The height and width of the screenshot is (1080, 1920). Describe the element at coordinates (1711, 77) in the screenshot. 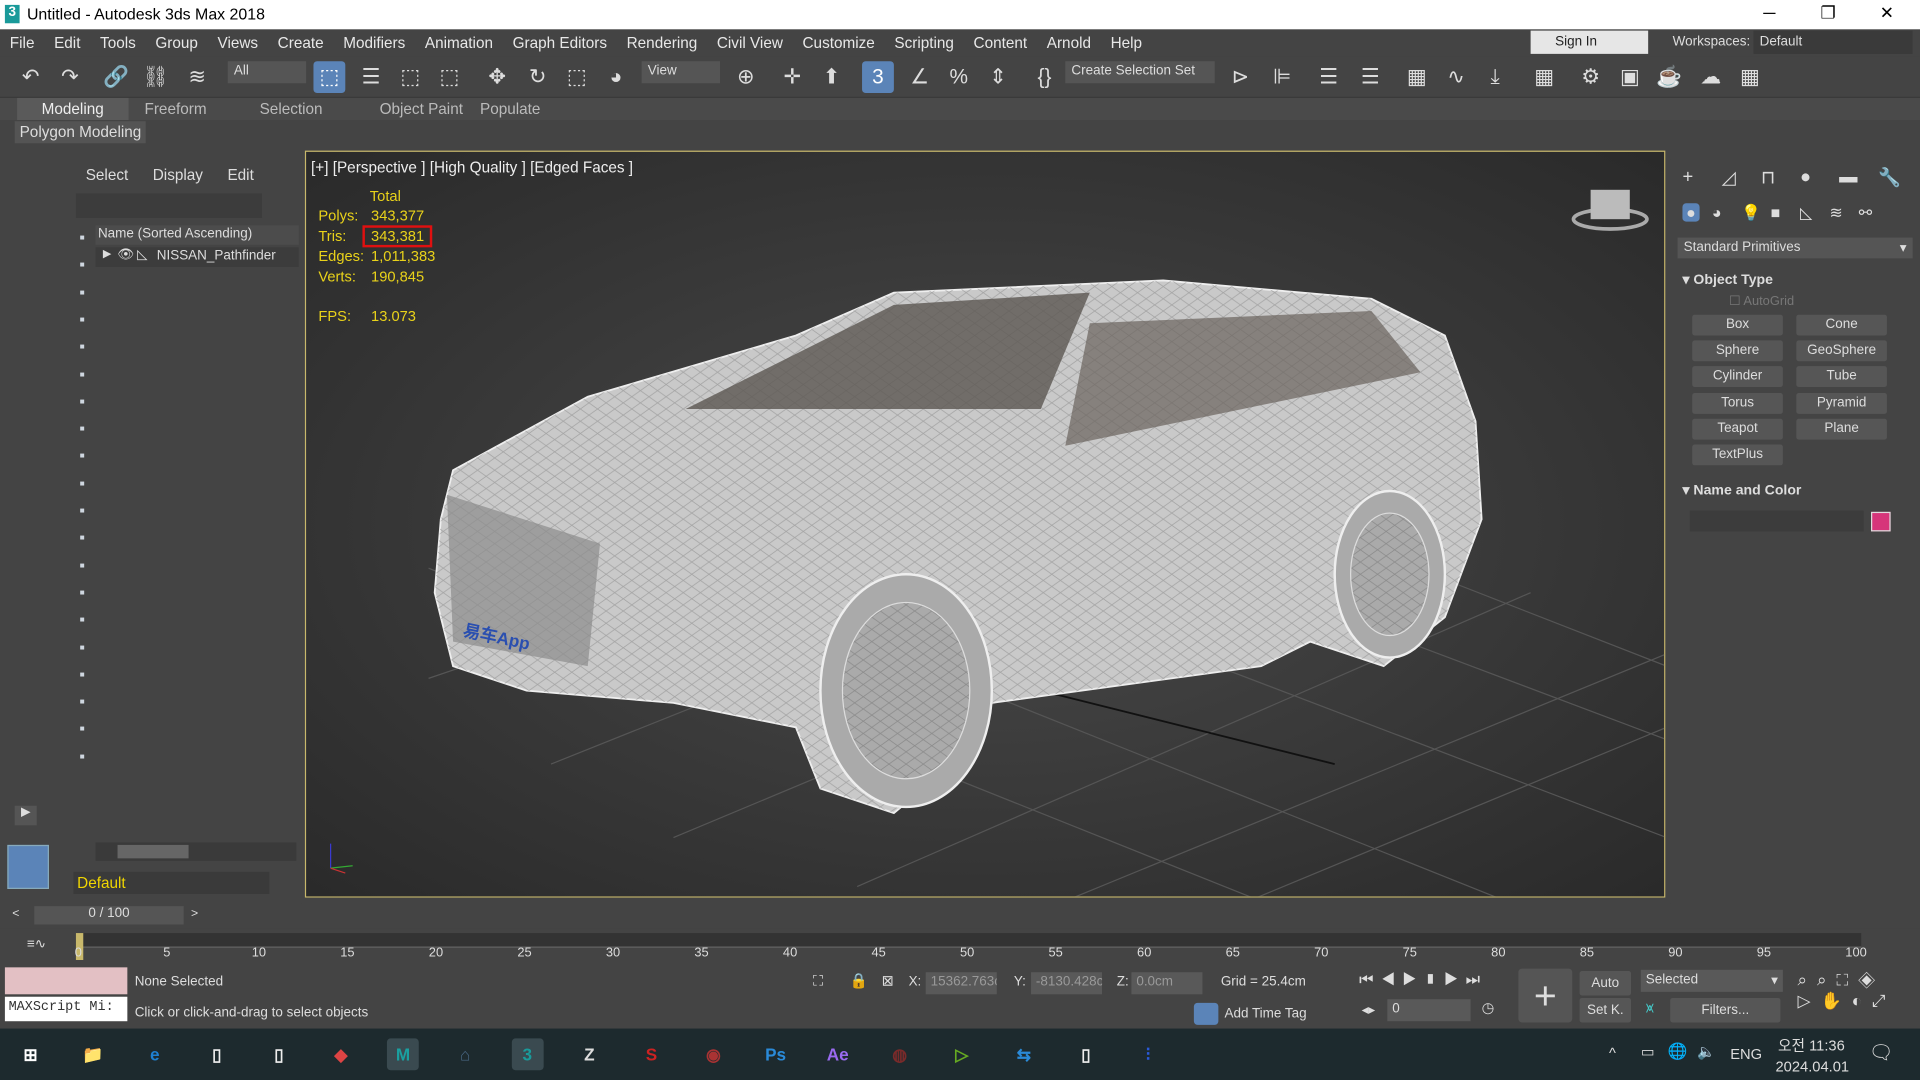

I see `render-cloud-icon: ☁` at that location.